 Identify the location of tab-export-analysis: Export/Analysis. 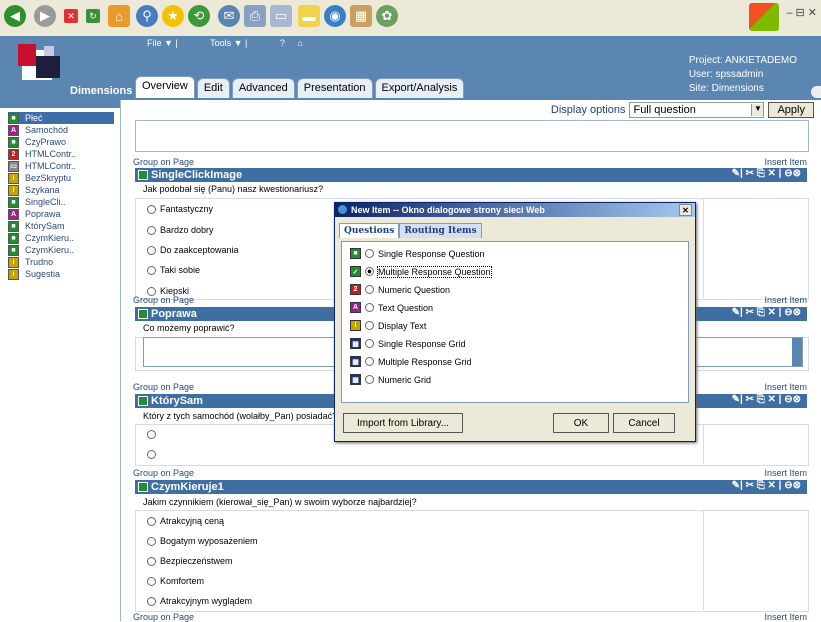
(419, 88).